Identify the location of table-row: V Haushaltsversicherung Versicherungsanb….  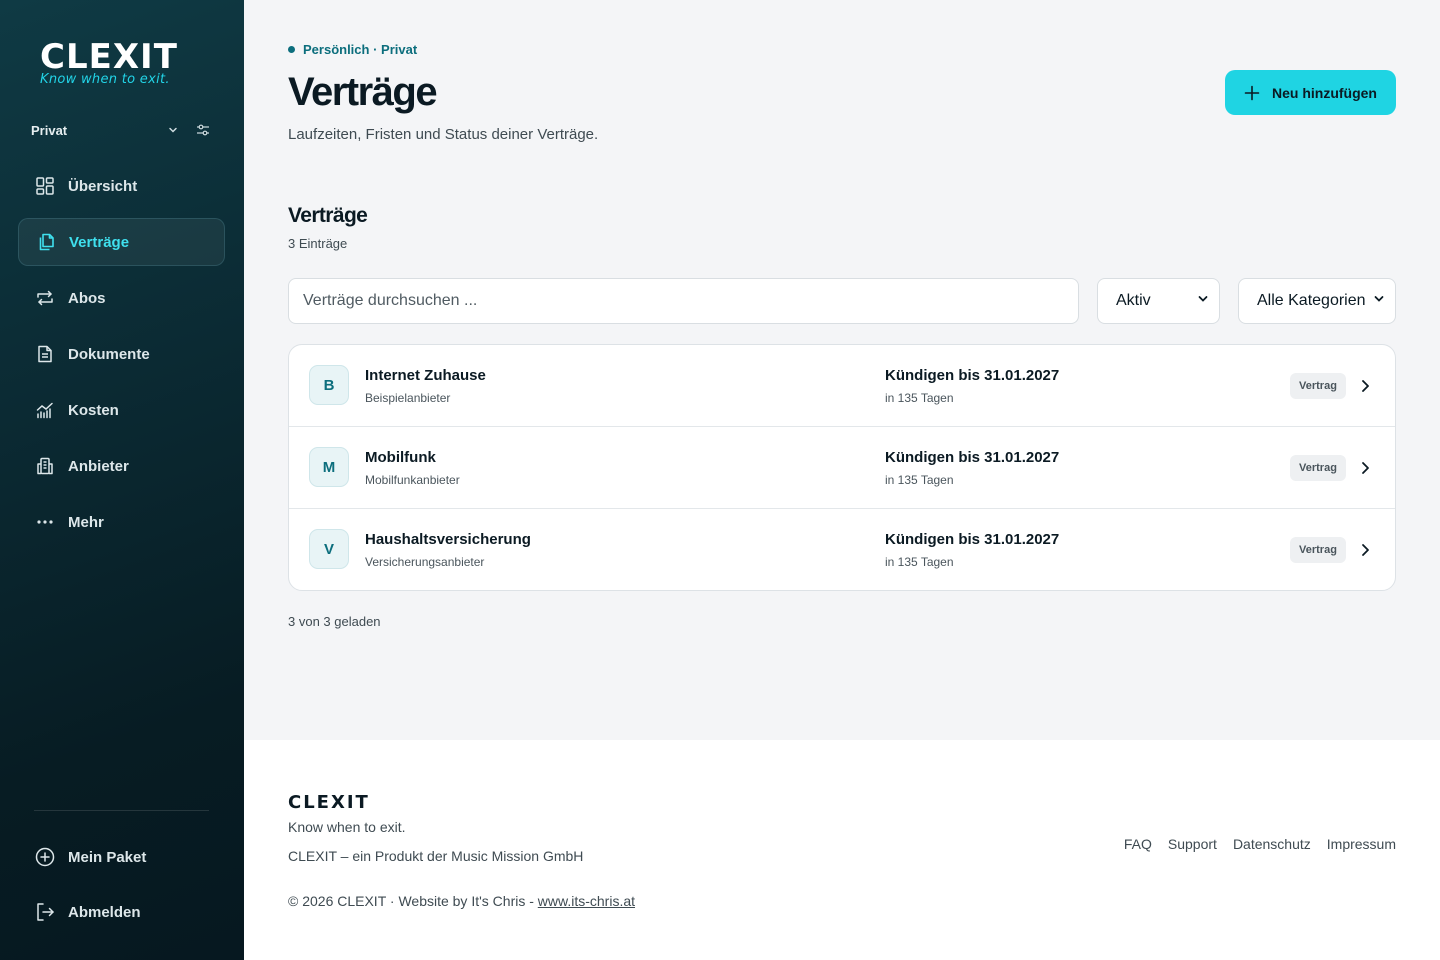
(842, 549).